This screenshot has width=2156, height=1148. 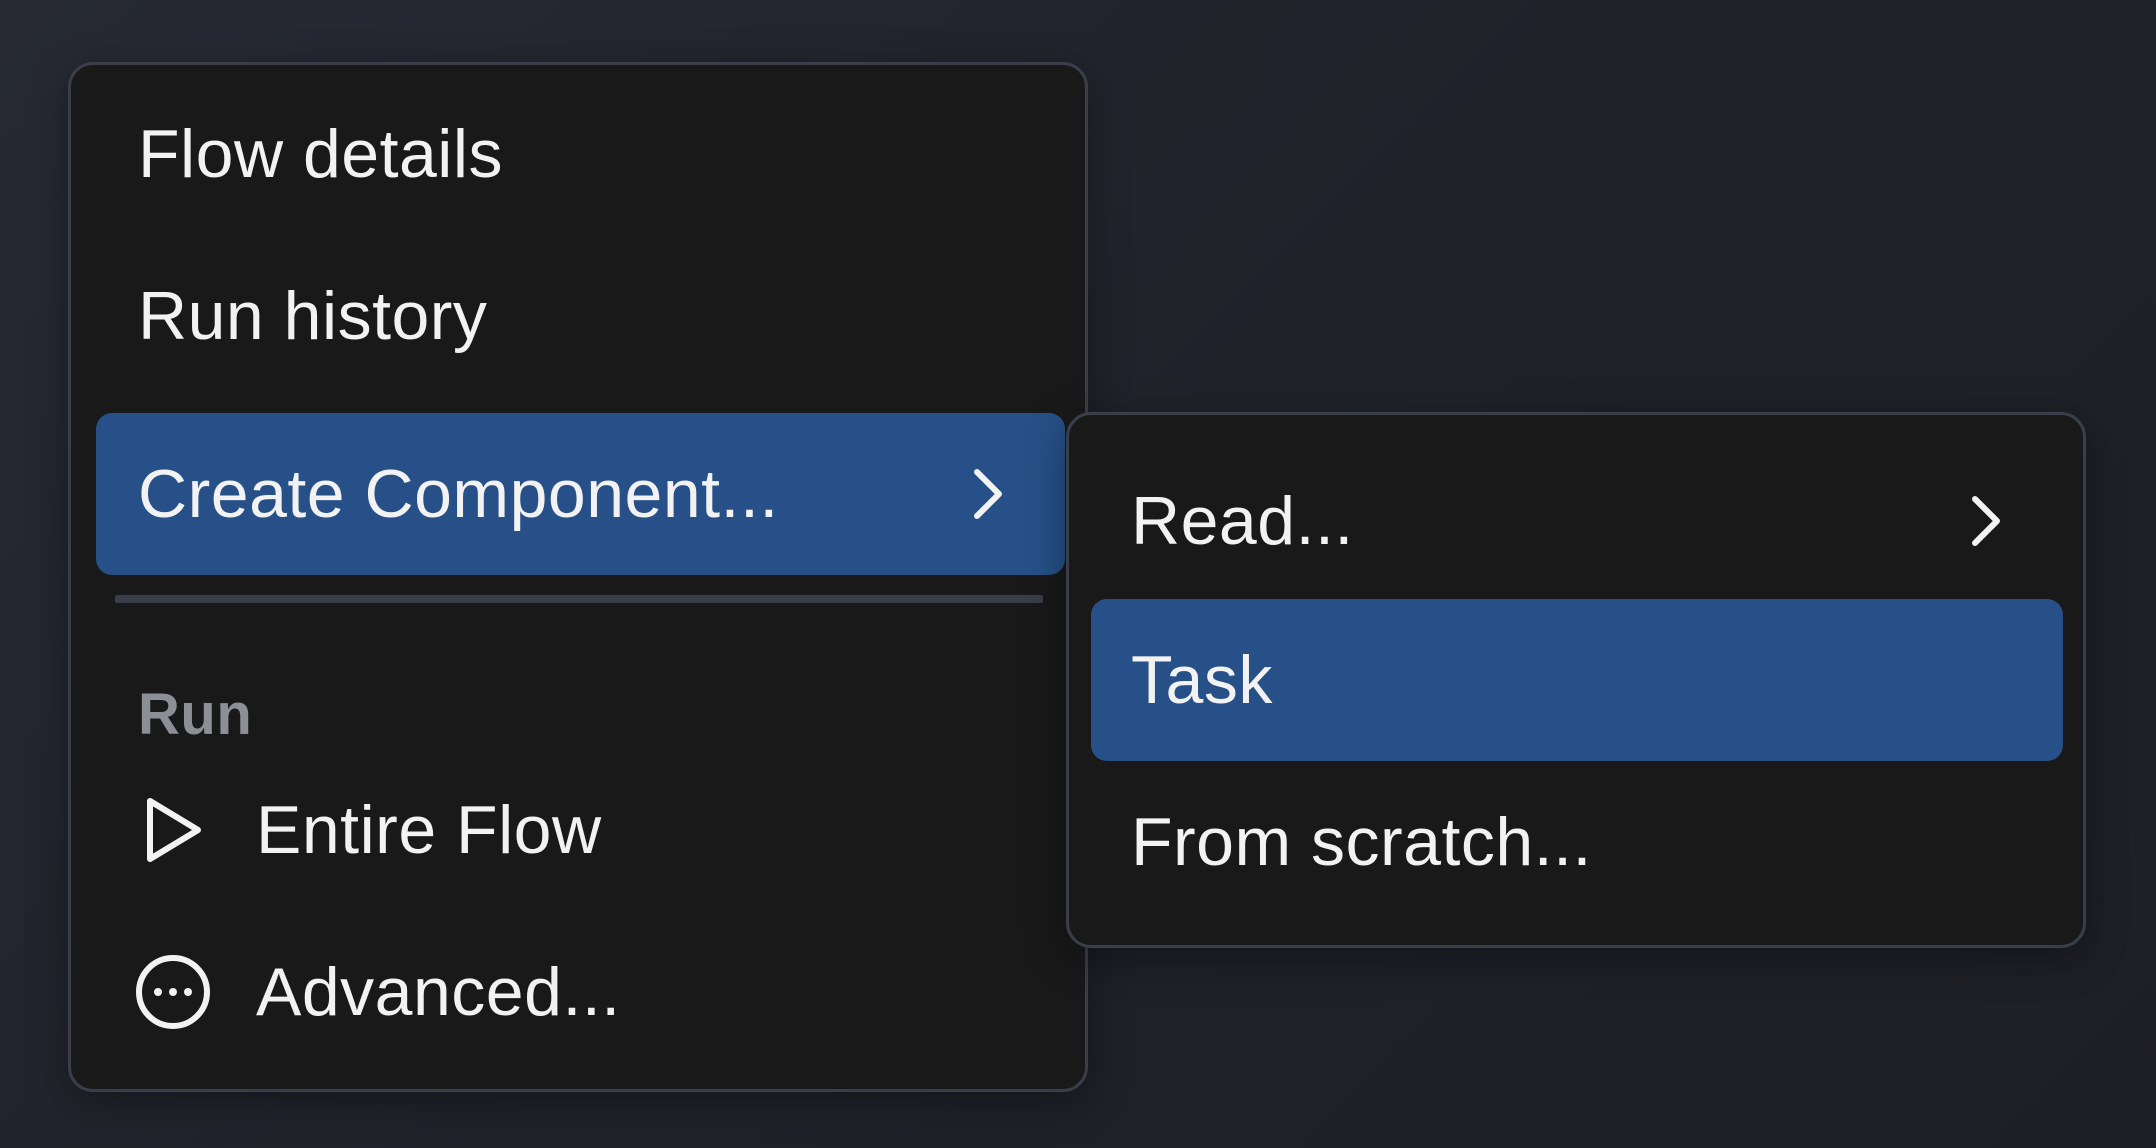 I want to click on menu-item-label: Entire Flow, so click(x=429, y=830).